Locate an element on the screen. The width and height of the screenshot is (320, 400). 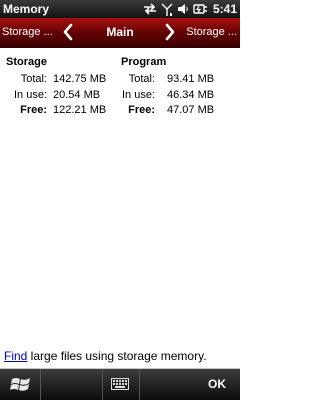
sync-arrows-icon is located at coordinates (149, 9).